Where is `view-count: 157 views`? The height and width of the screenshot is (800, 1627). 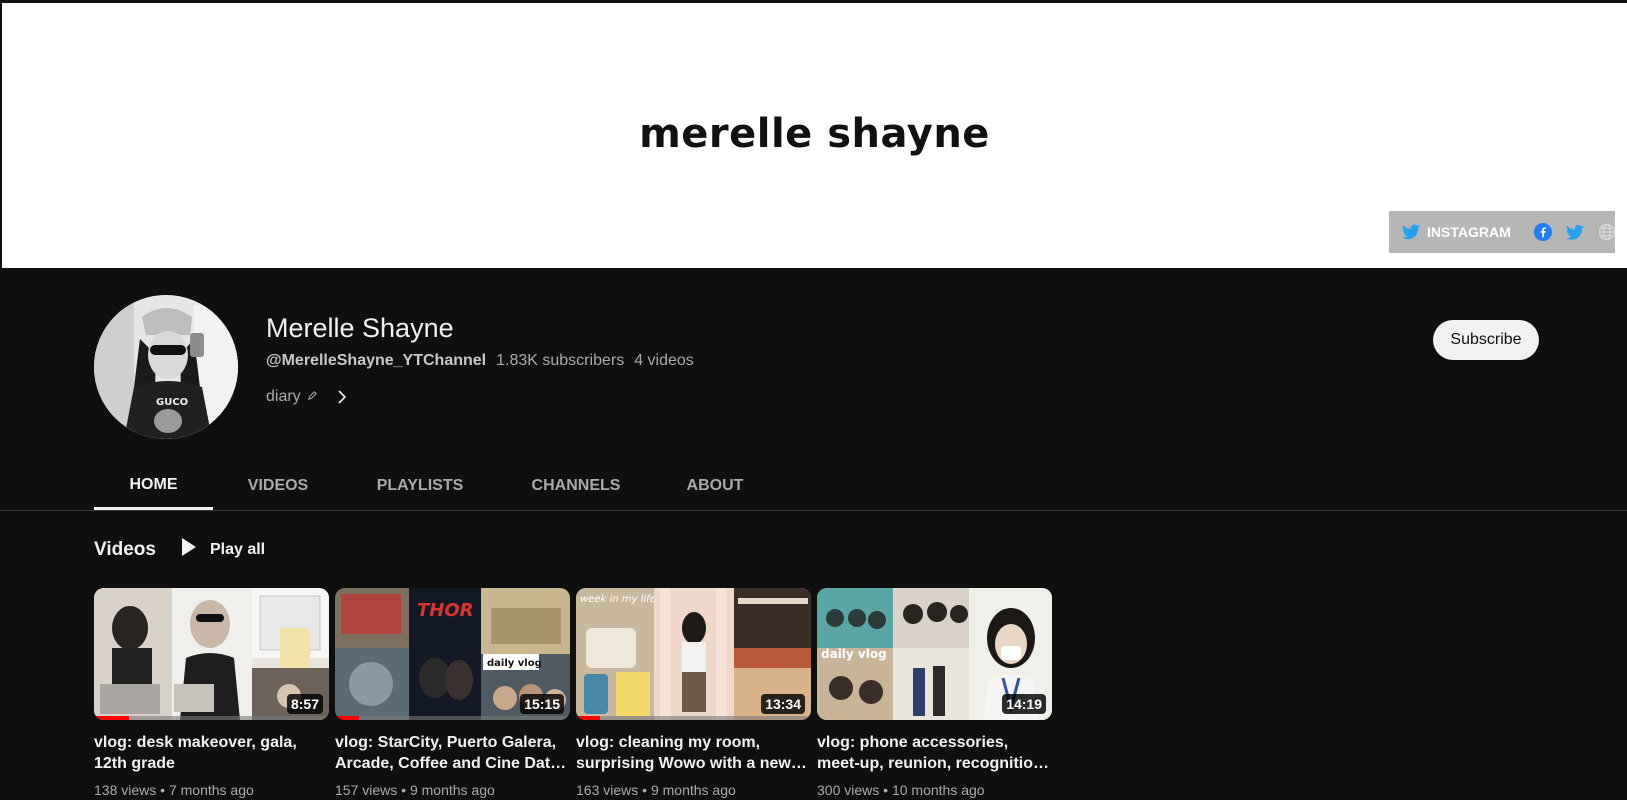 view-count: 157 views is located at coordinates (366, 790).